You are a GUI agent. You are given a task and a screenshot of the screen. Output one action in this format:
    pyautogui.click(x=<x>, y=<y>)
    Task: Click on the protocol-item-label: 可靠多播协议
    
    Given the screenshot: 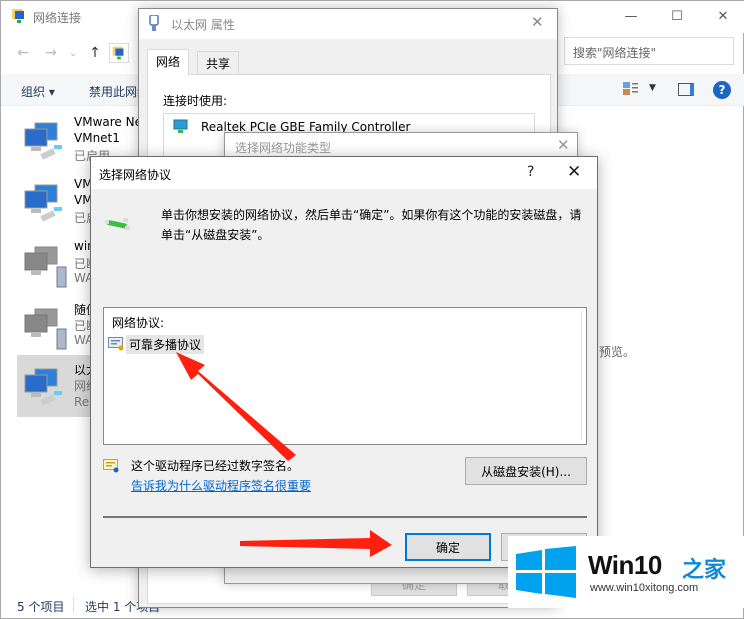 What is the action you would take?
    pyautogui.click(x=165, y=344)
    